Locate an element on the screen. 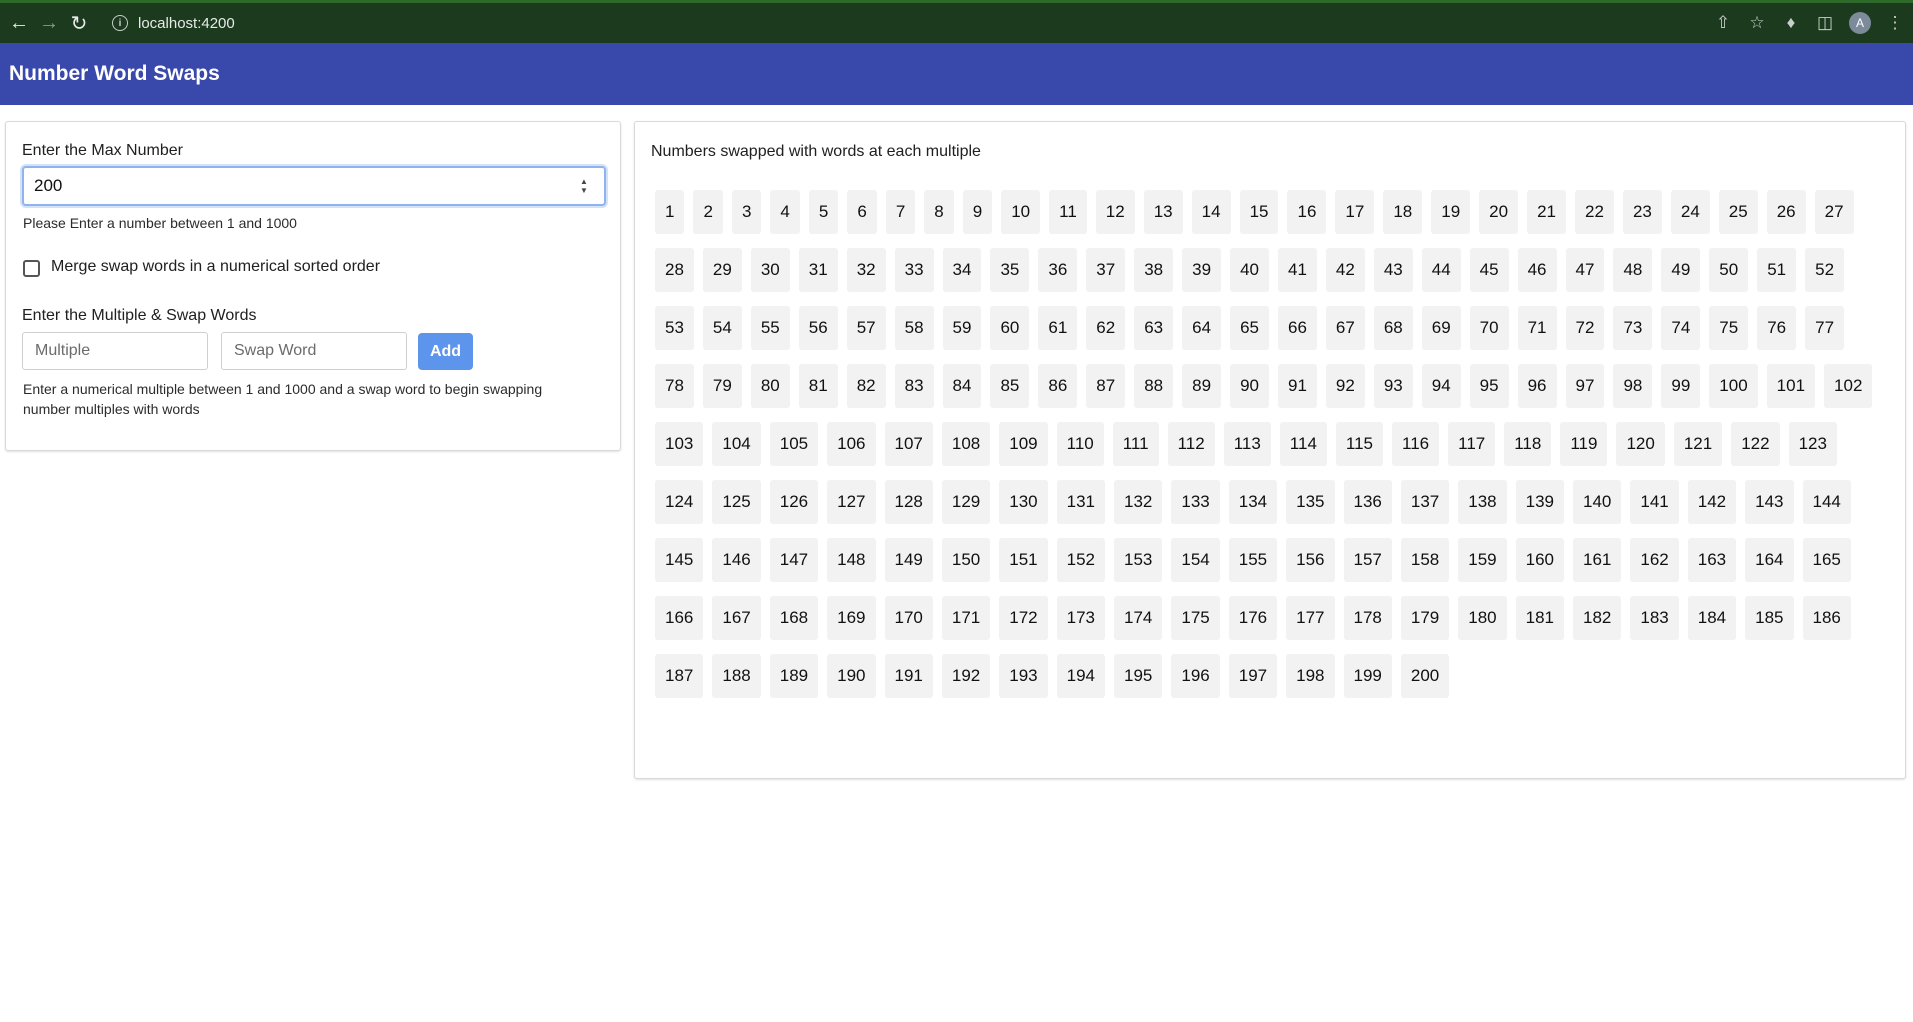  number-chip: 124 is located at coordinates (679, 502).